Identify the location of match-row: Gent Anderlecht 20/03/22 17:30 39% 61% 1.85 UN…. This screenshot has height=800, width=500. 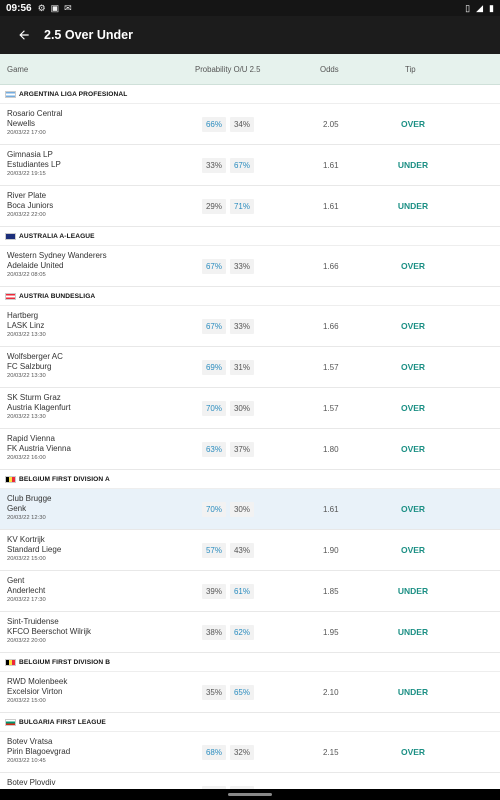
(250, 591).